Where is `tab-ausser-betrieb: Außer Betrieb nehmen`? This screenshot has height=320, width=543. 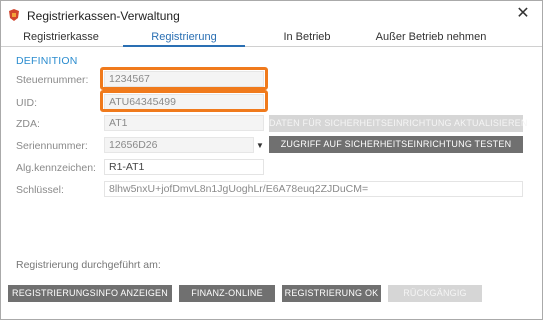
tab-ausser-betrieb: Außer Betrieb nehmen is located at coordinates (431, 38).